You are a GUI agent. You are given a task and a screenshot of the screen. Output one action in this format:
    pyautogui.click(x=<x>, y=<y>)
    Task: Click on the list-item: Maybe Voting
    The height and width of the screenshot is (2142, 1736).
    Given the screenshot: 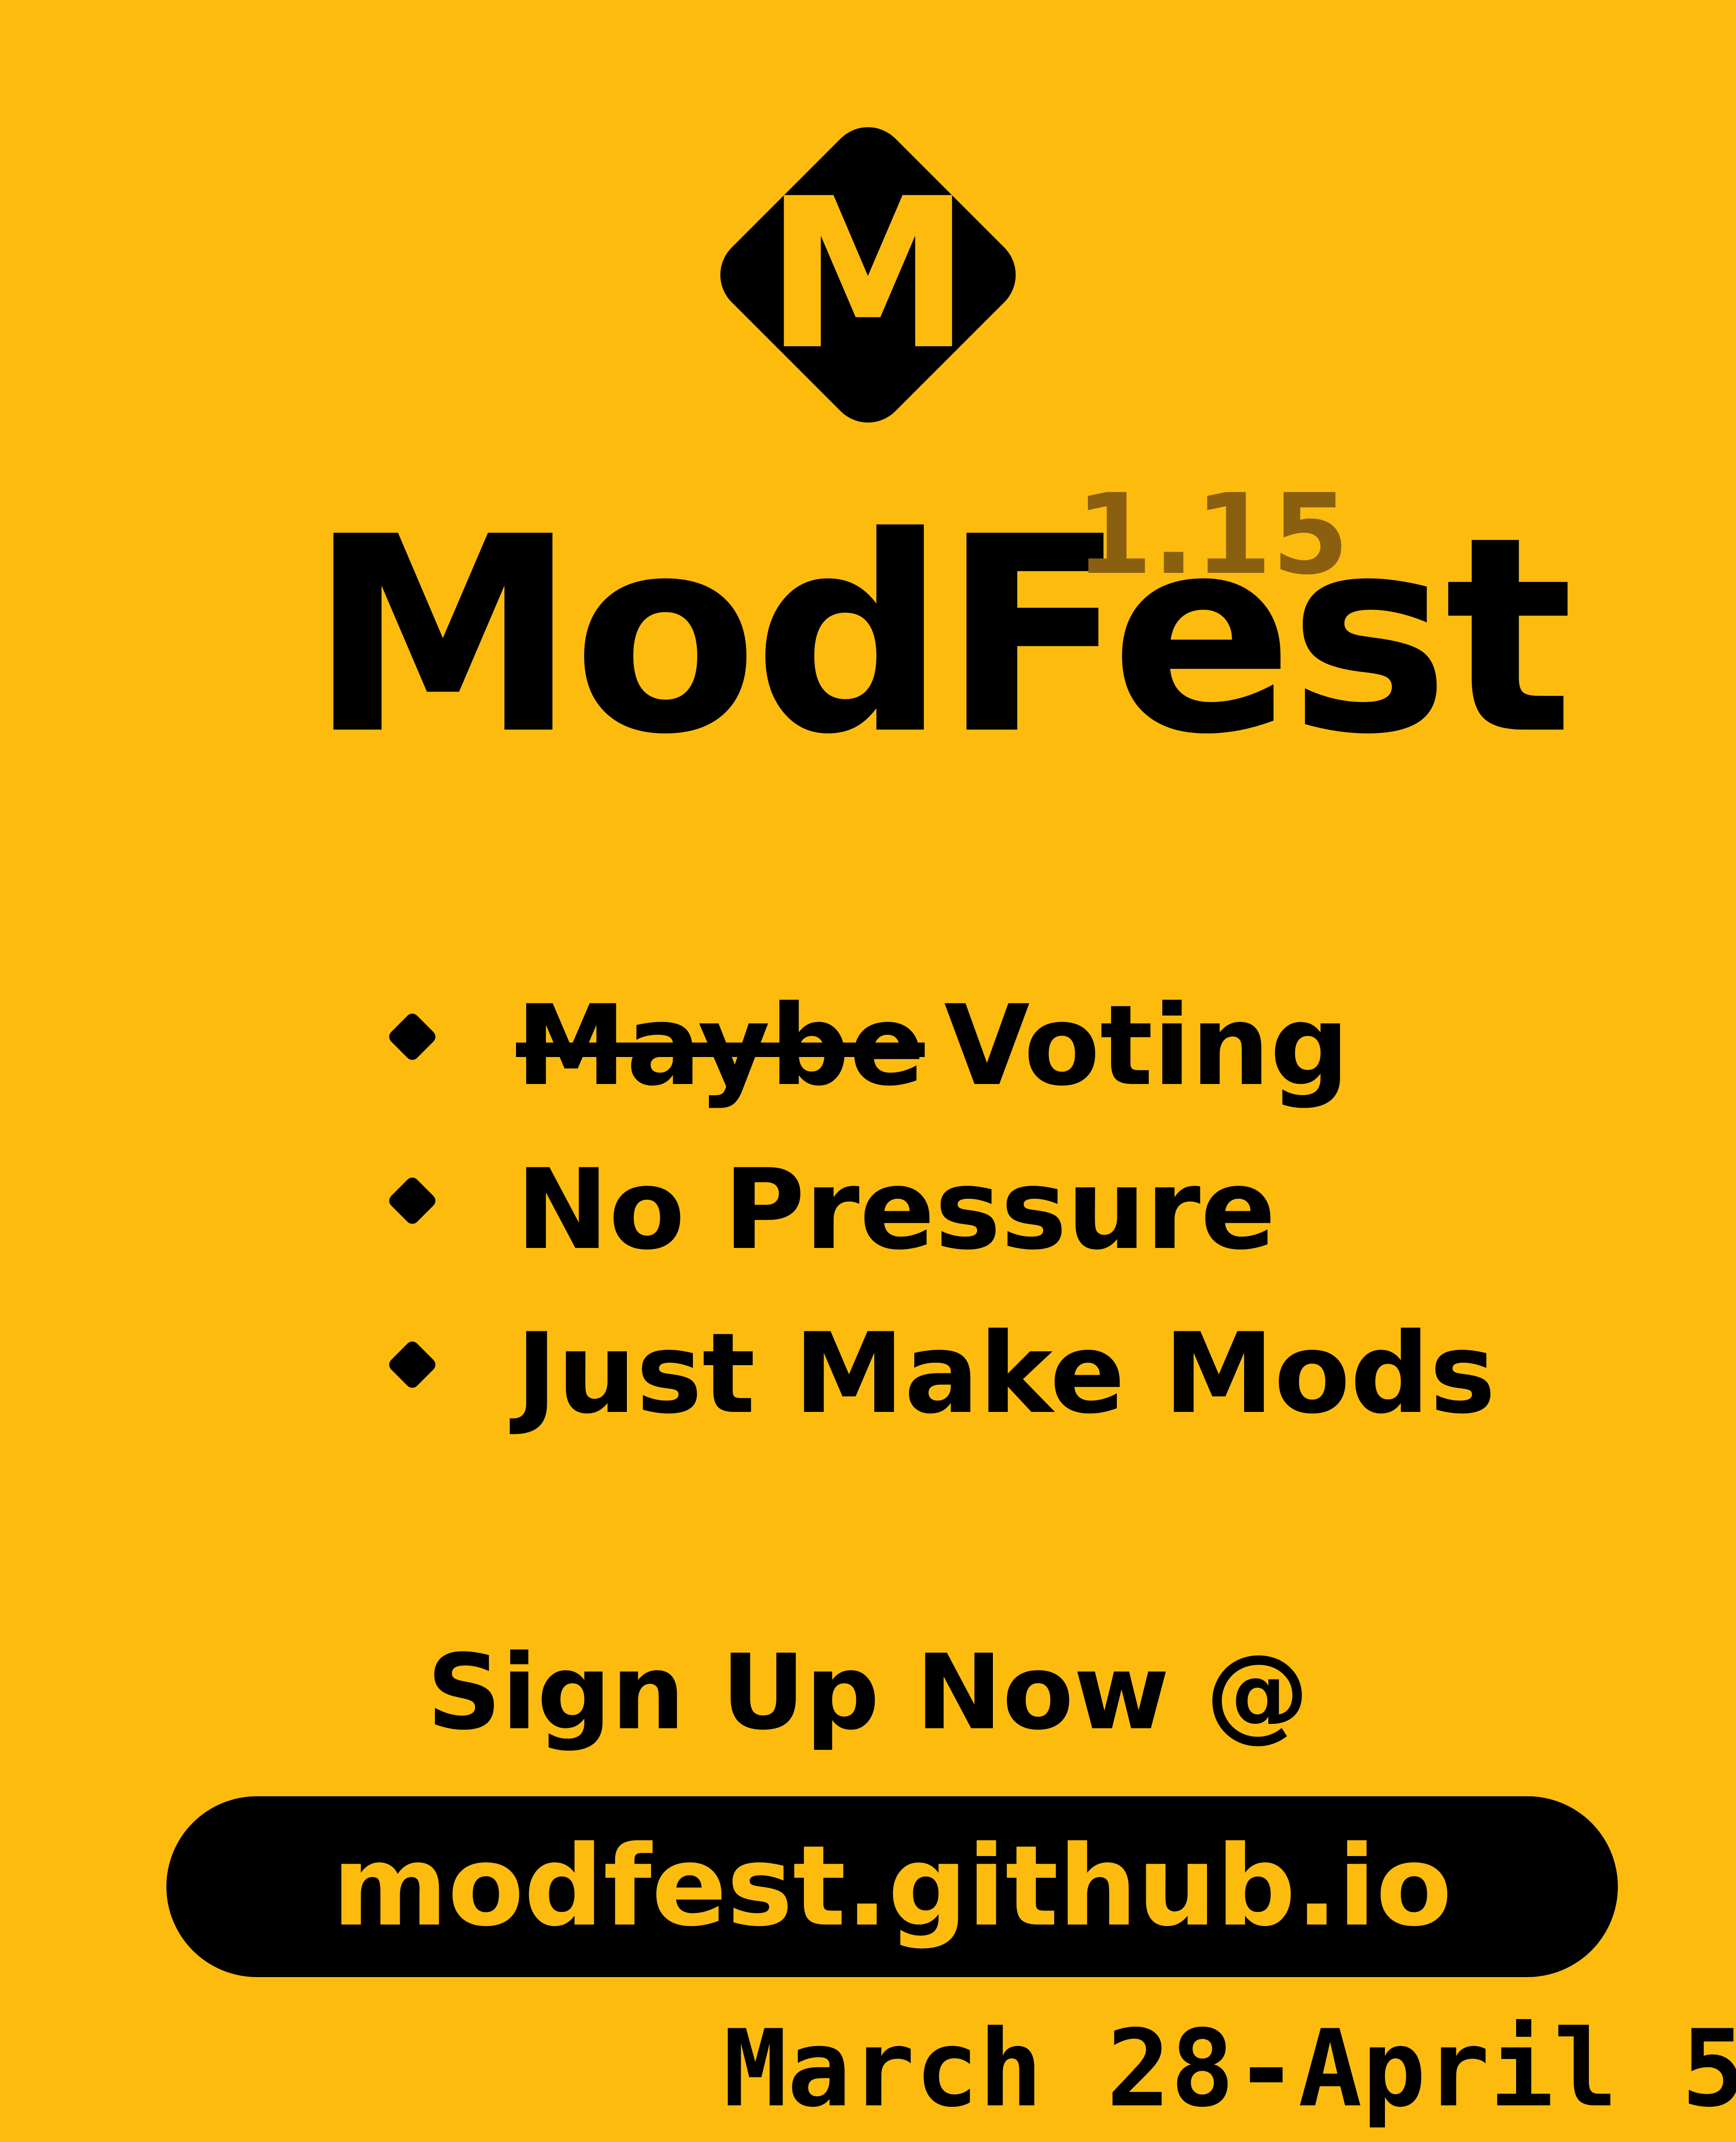 What is the action you would take?
    pyautogui.click(x=925, y=1046)
    